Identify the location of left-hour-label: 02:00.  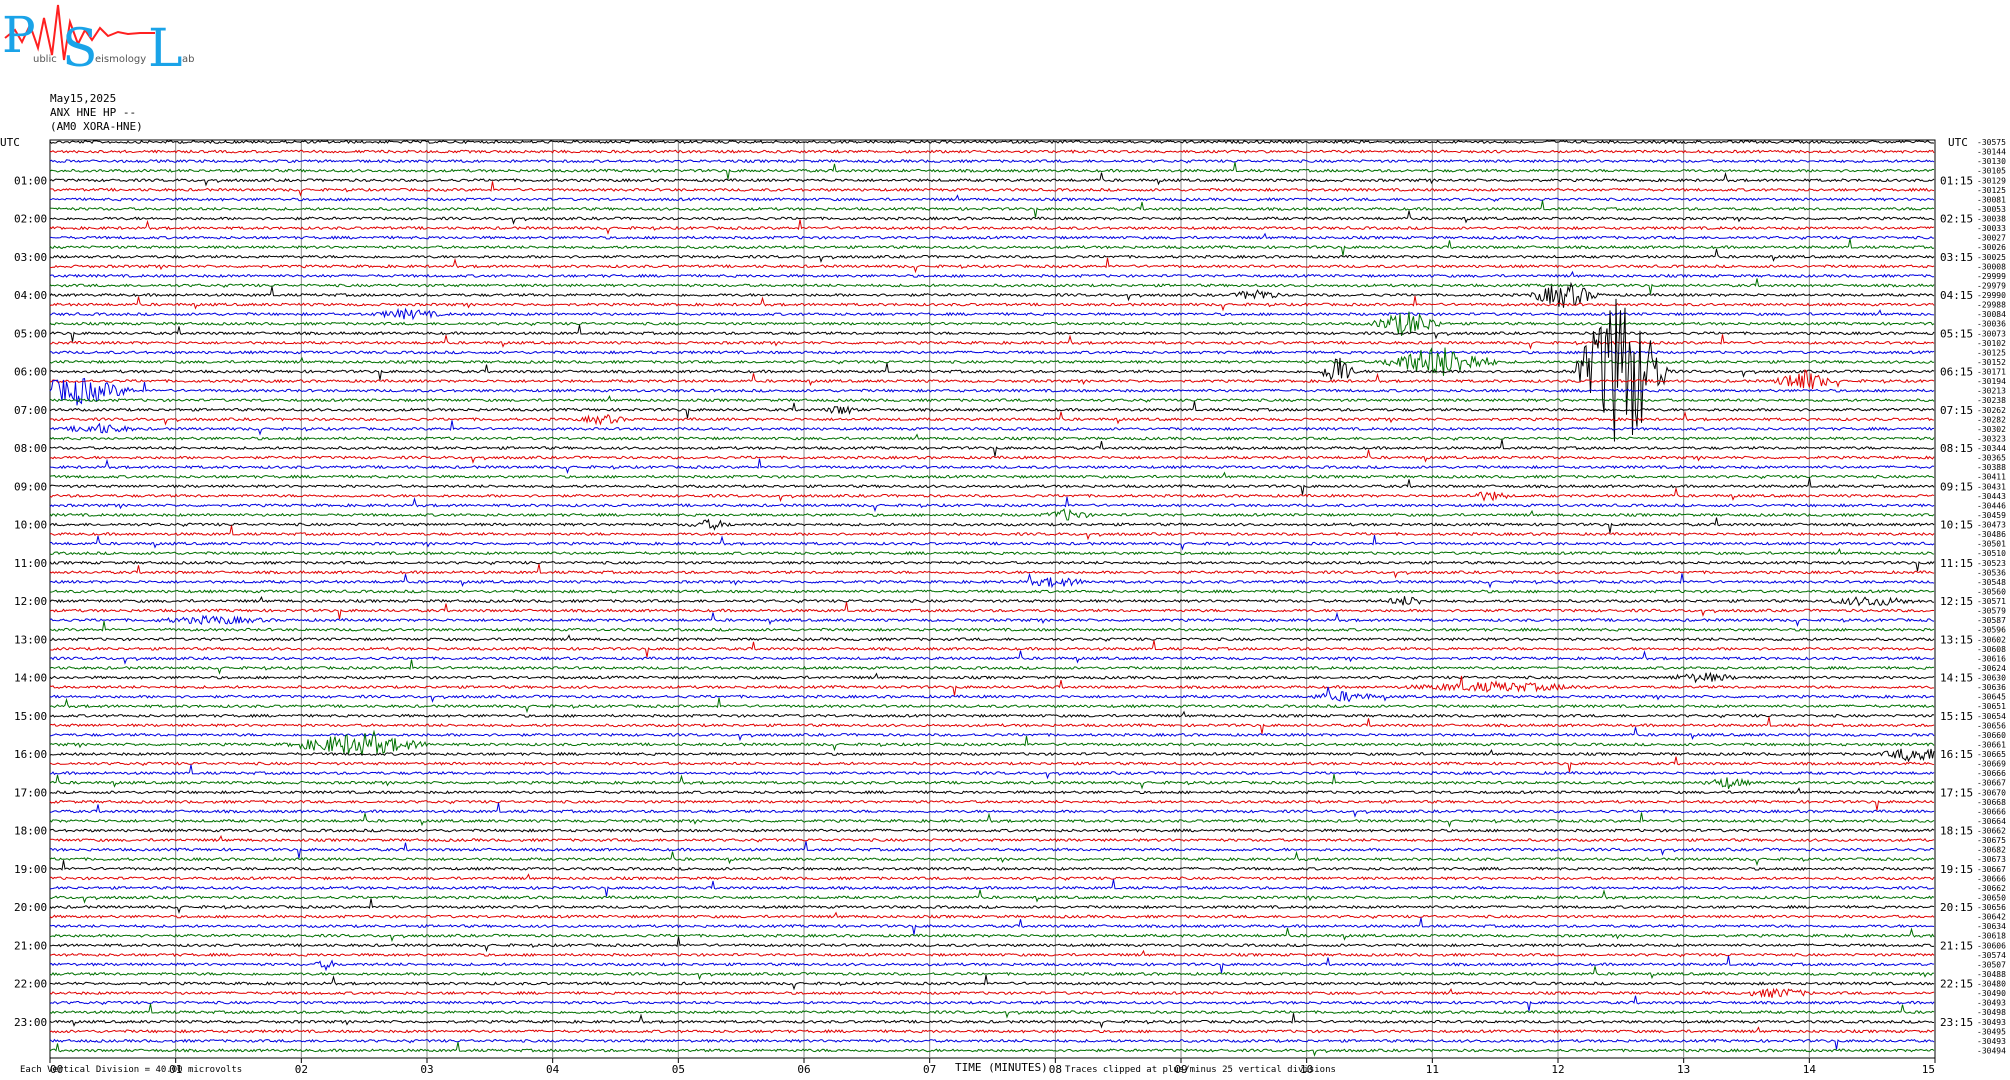
(30, 219).